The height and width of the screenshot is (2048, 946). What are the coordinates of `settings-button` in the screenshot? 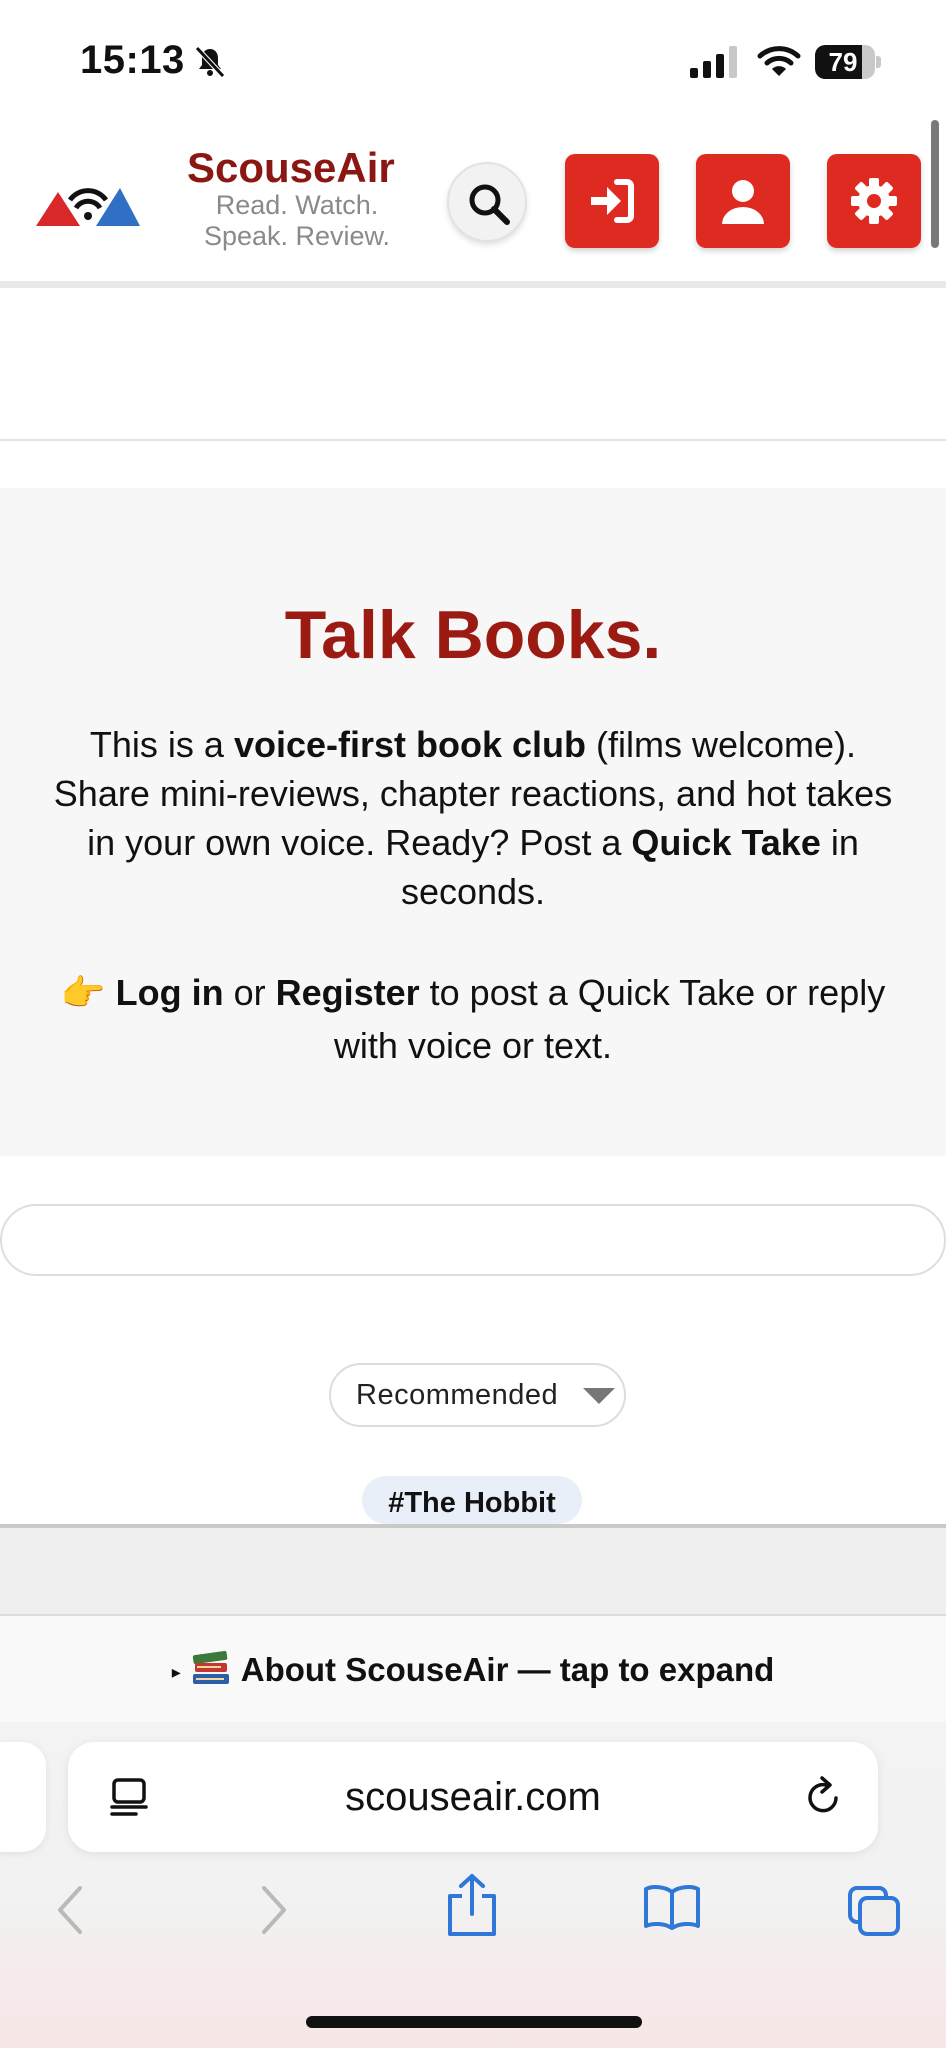 It's located at (874, 201).